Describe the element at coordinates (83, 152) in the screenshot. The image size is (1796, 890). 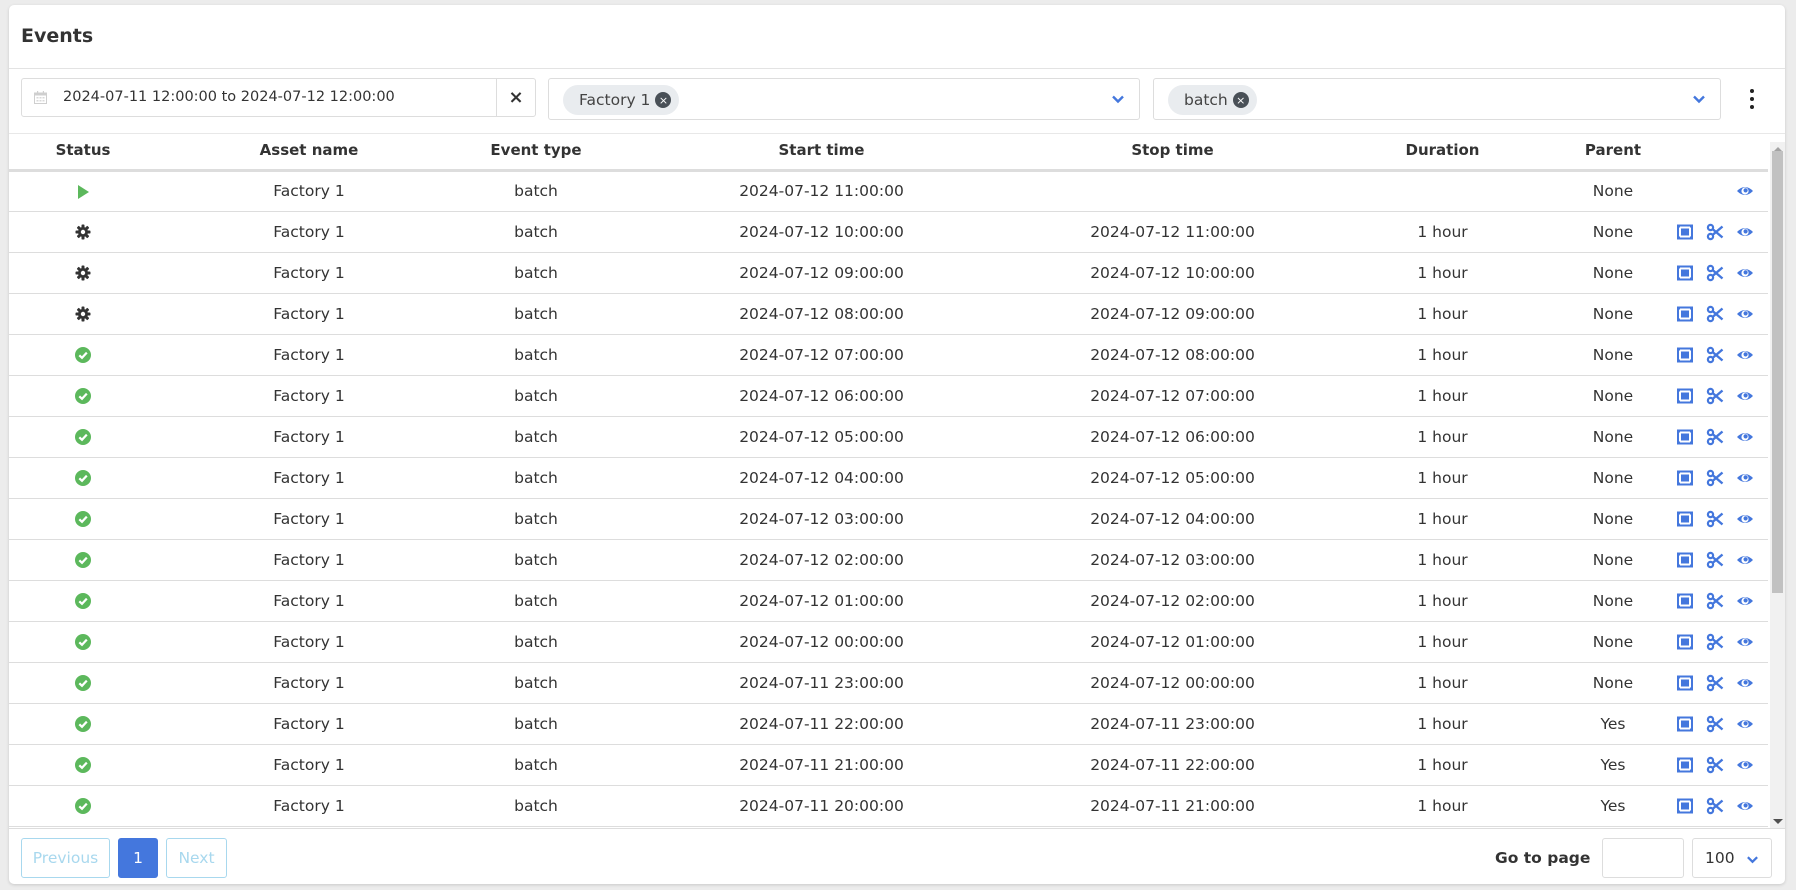
I see `column-header-status: Status` at that location.